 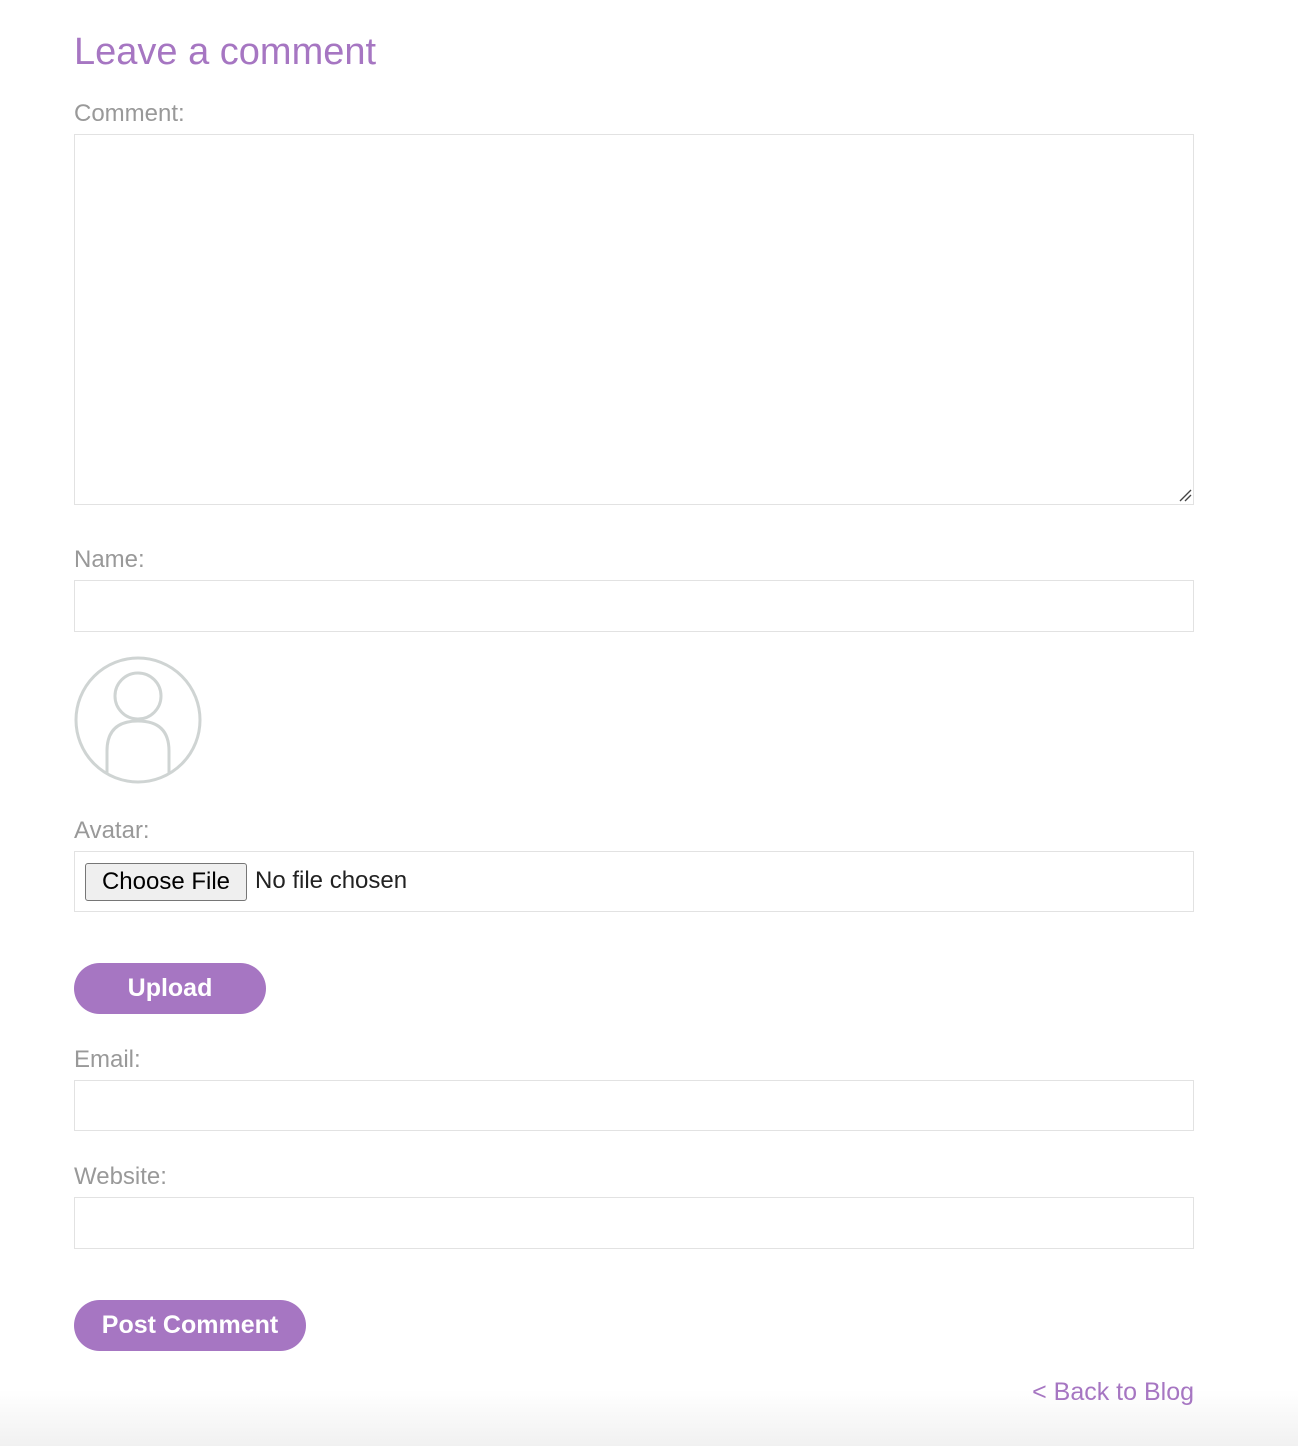 I want to click on comment-label: Comment:, so click(x=129, y=113).